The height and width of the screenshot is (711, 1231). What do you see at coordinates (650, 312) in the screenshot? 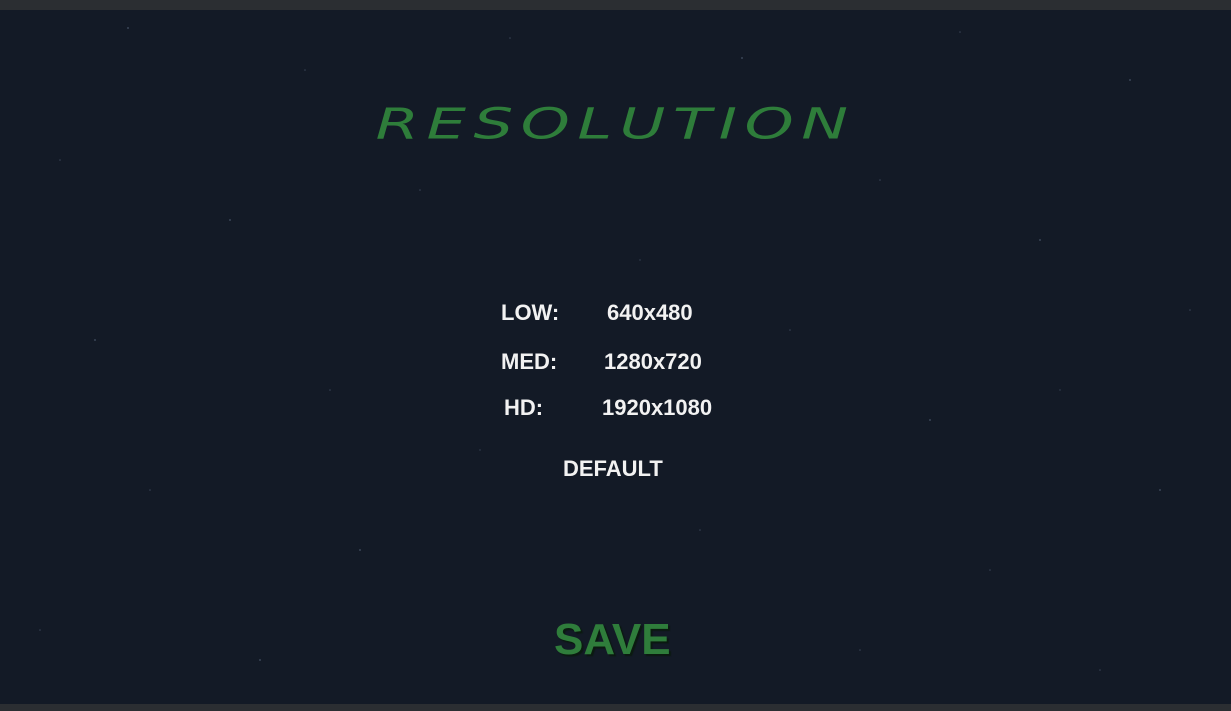
I see `option-value: 640x480` at bounding box center [650, 312].